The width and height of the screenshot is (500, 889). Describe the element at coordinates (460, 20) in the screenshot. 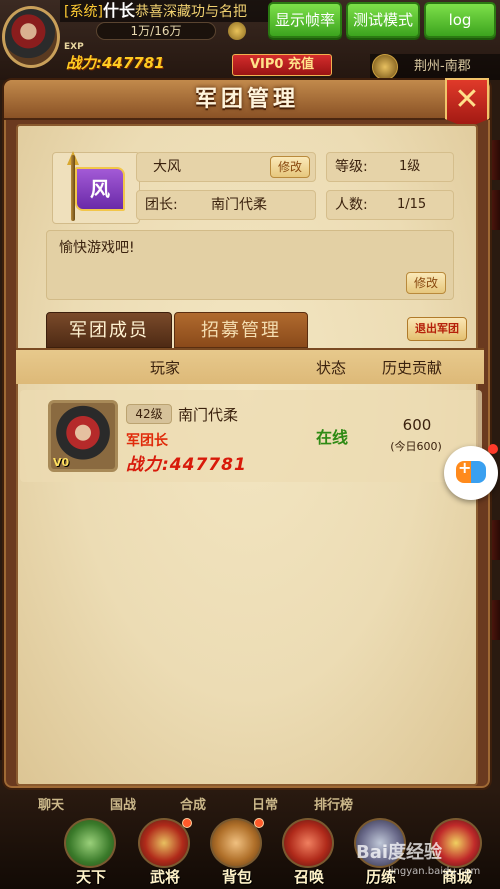

I see `log-button: log` at that location.